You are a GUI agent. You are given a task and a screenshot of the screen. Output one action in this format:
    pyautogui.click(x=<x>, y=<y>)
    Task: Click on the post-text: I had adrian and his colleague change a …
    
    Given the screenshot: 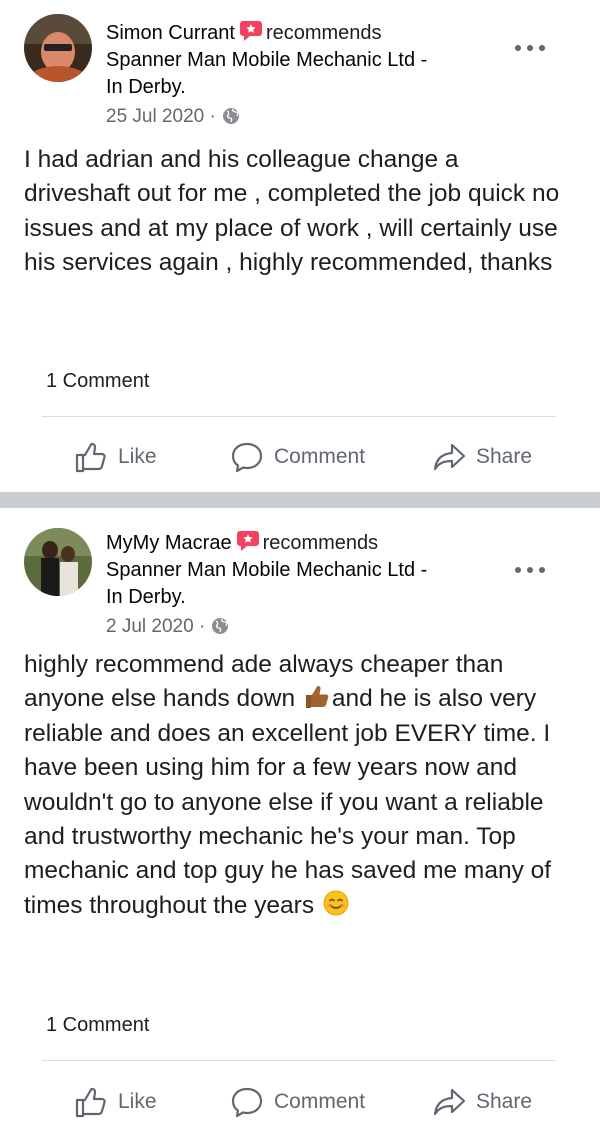 What is the action you would take?
    pyautogui.click(x=292, y=211)
    